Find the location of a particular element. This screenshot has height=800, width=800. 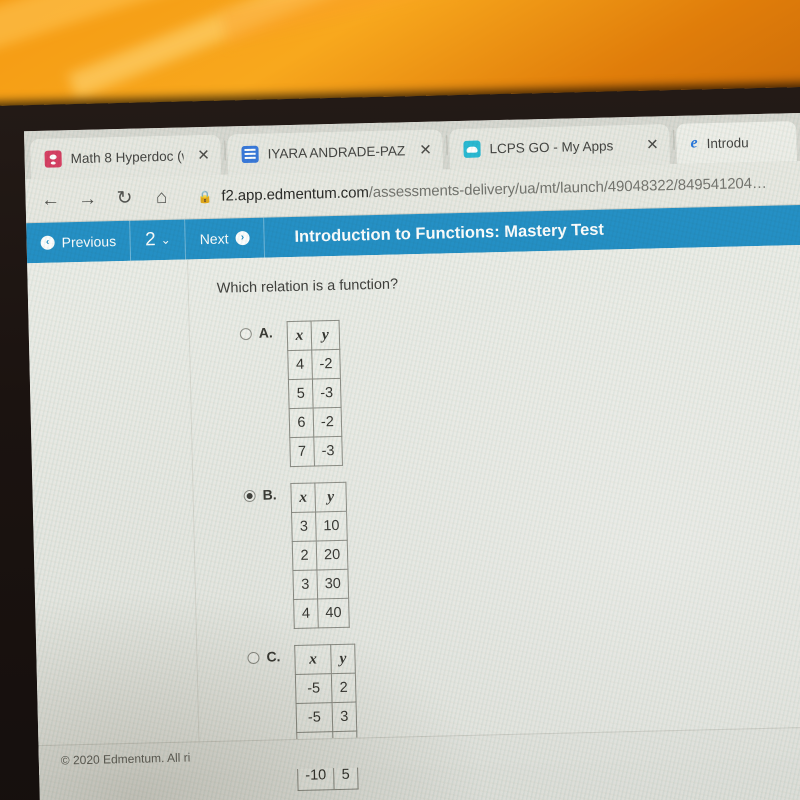

next-label: Next is located at coordinates (214, 239).